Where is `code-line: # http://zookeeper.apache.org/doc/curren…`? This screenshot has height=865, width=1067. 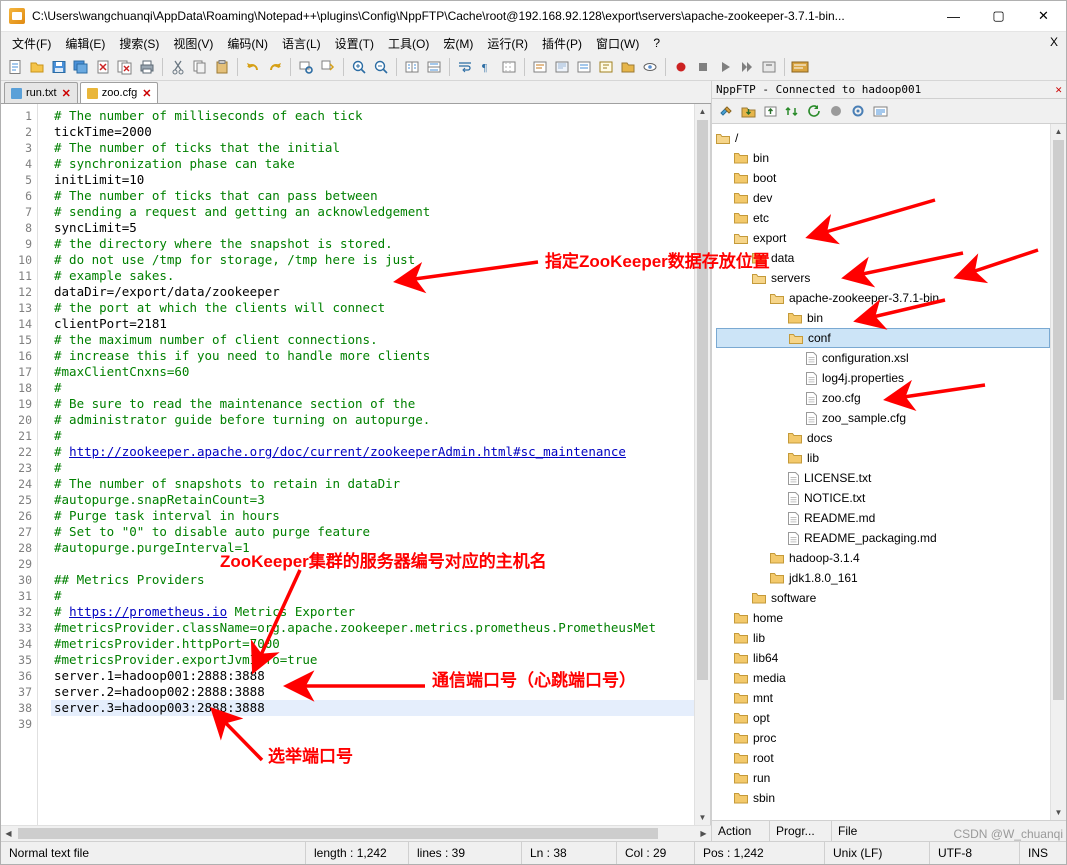 code-line: # http://zookeeper.apache.org/doc/curren… is located at coordinates (372, 452).